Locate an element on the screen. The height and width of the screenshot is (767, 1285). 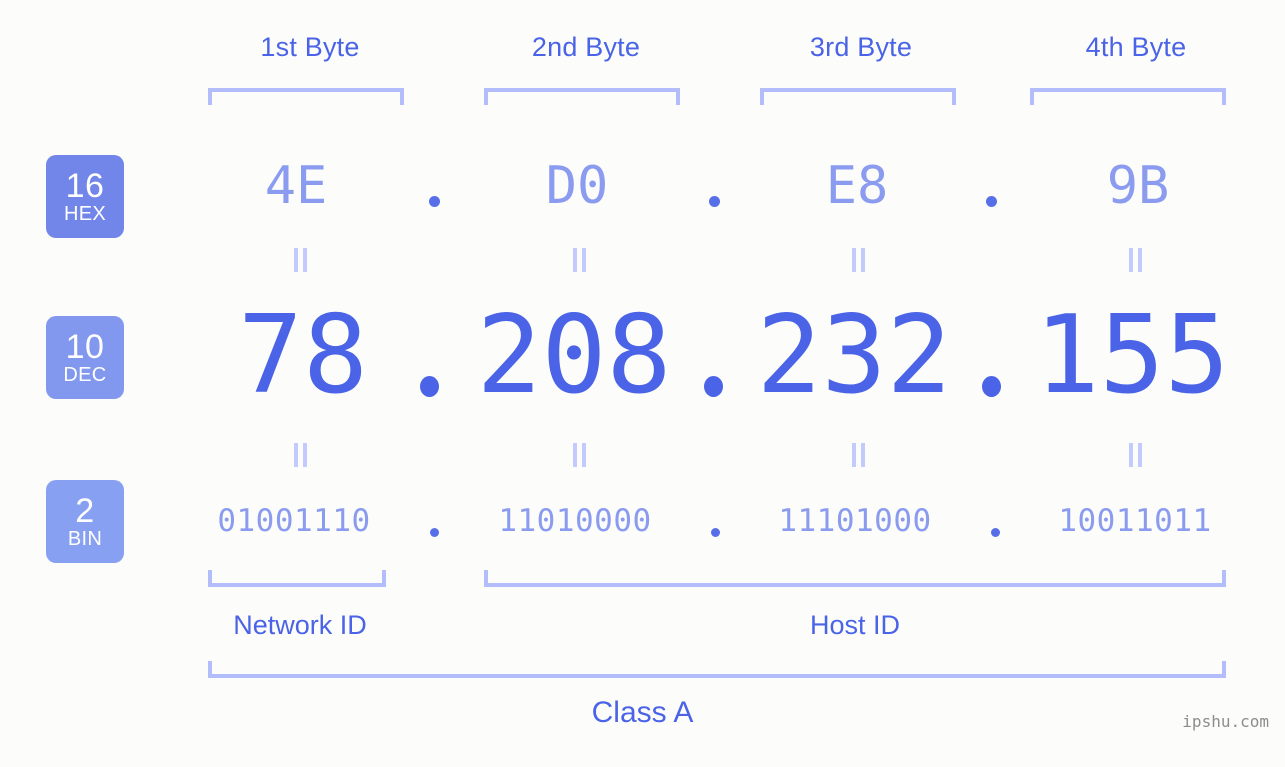
byte-header-label-4: 4th Byte is located at coordinates (1136, 47).